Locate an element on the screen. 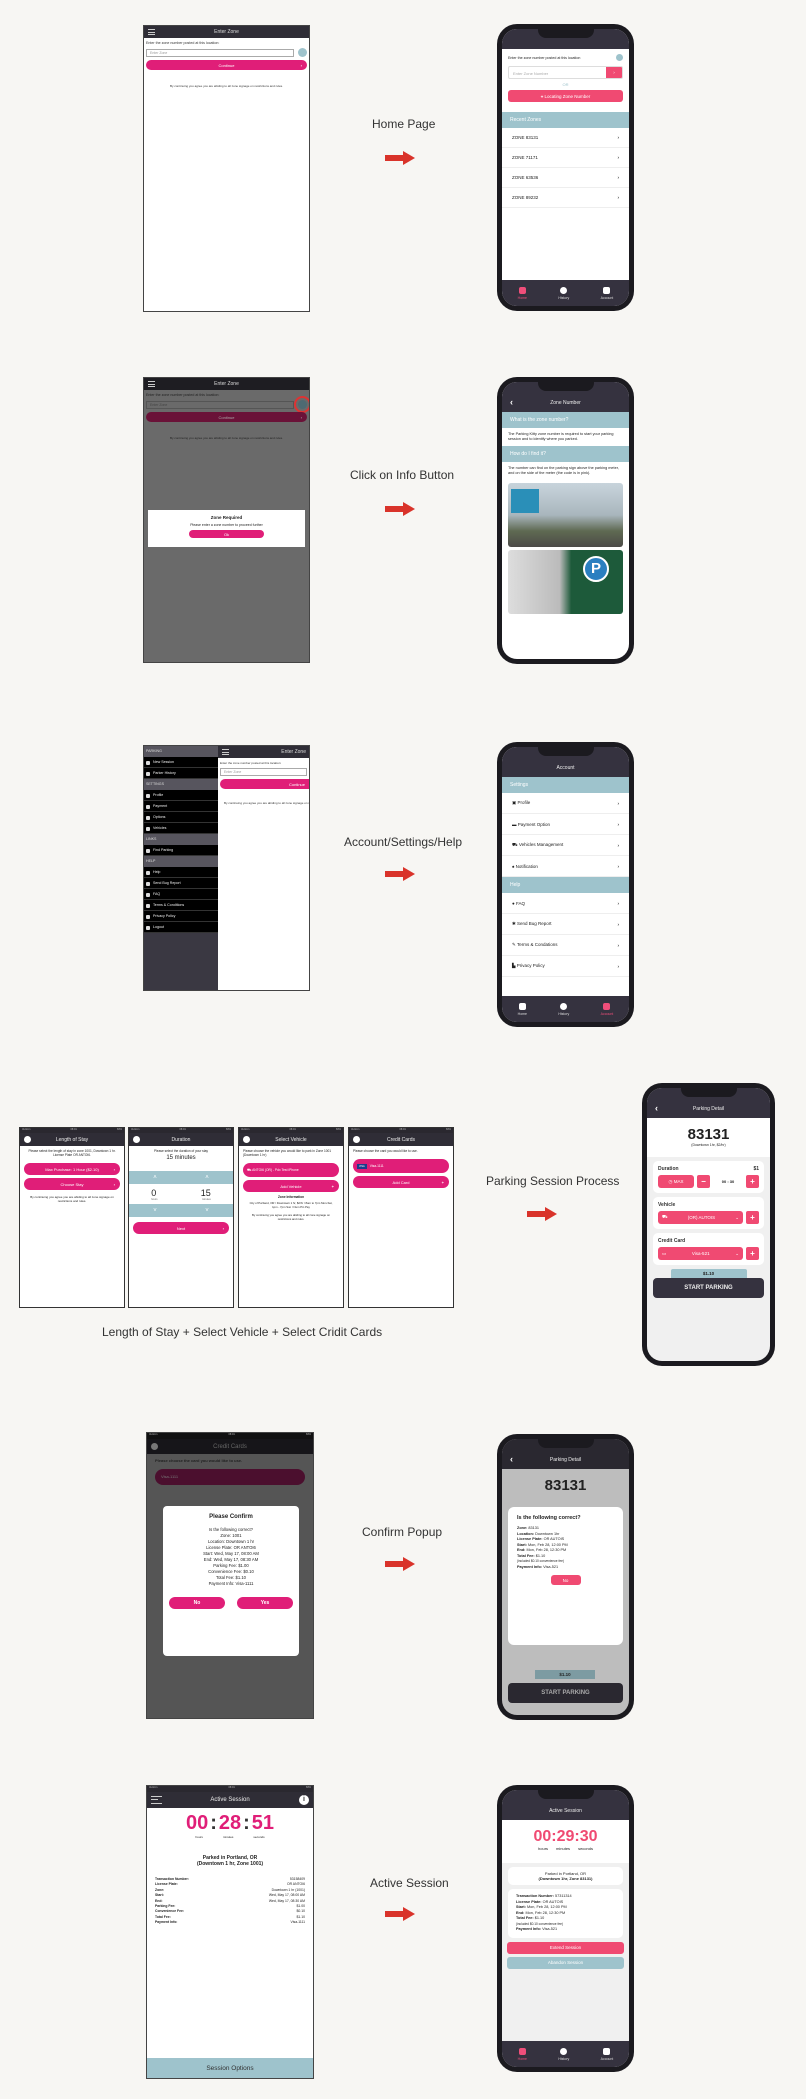  session-options-button: Session Options is located at coordinates (230, 2068).